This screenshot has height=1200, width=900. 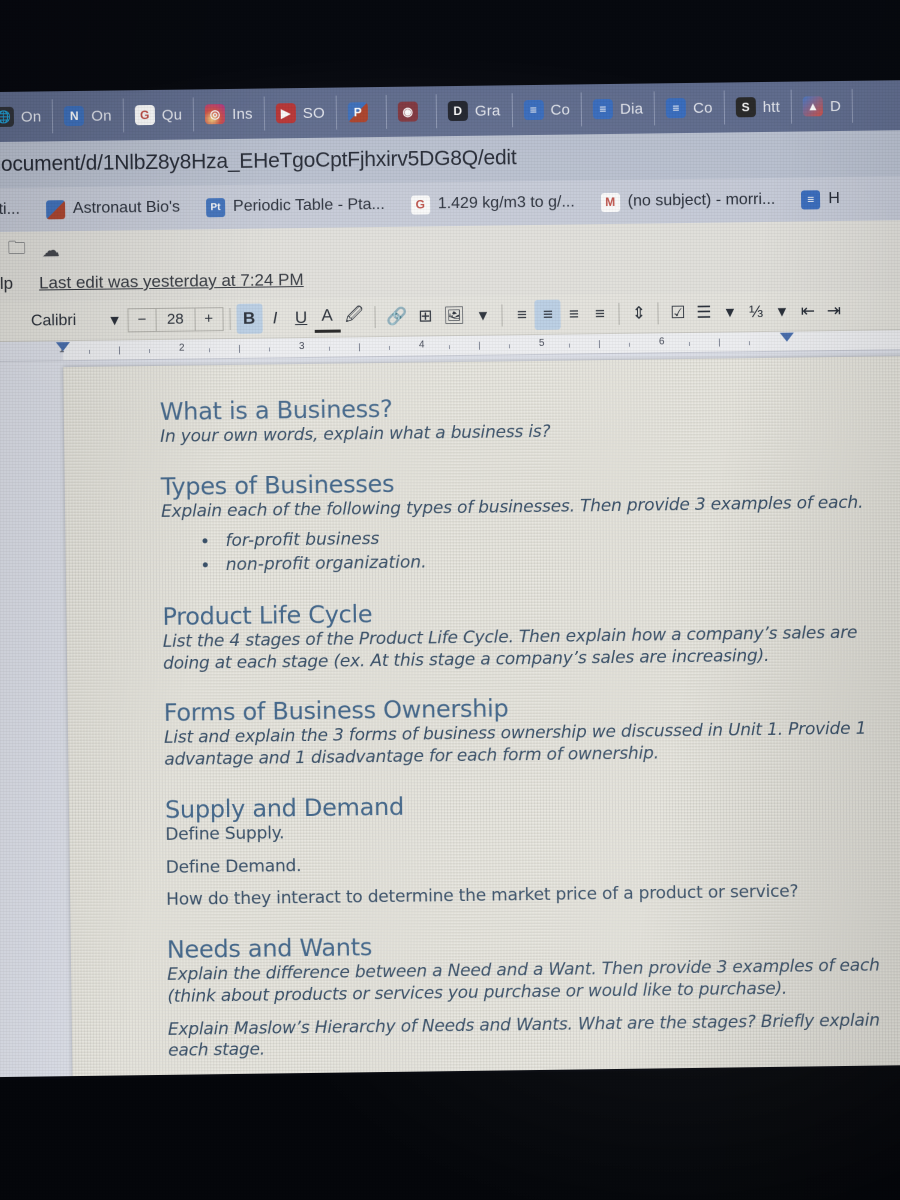 I want to click on google-drive-icon: ▲, so click(x=813, y=106).